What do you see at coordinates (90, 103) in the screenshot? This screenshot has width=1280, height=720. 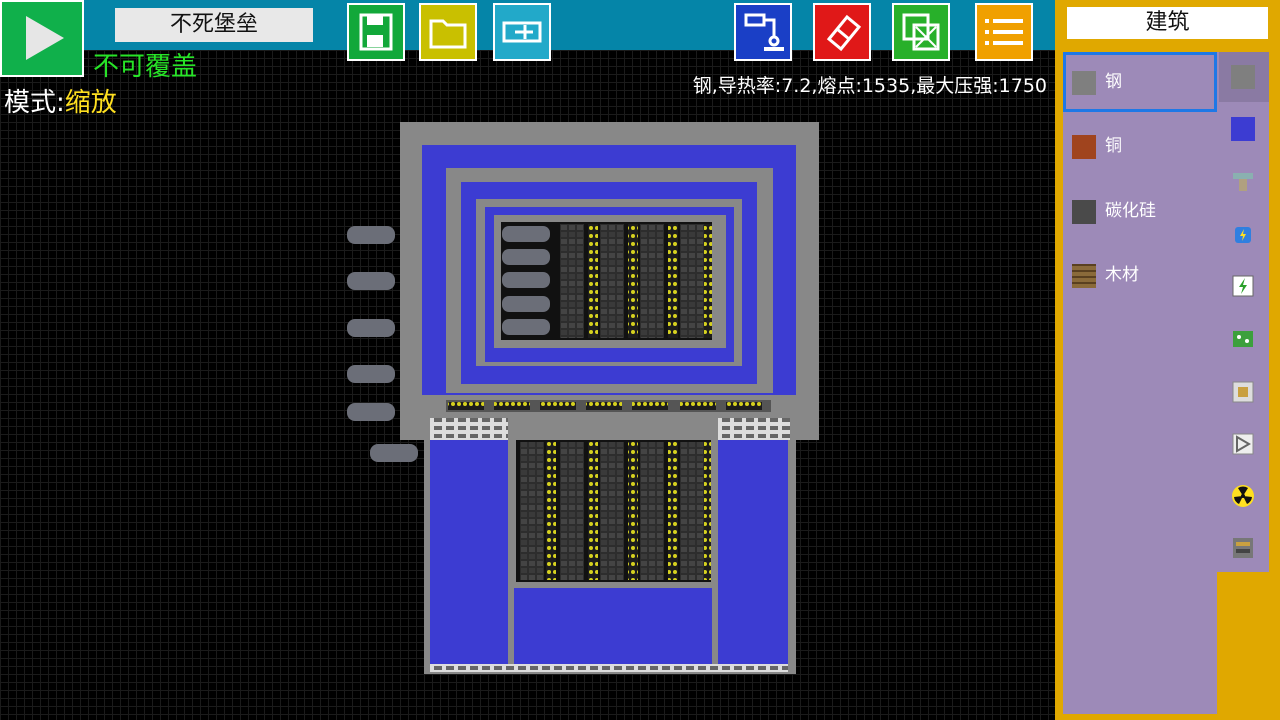 I see `mode-value: 缩放` at bounding box center [90, 103].